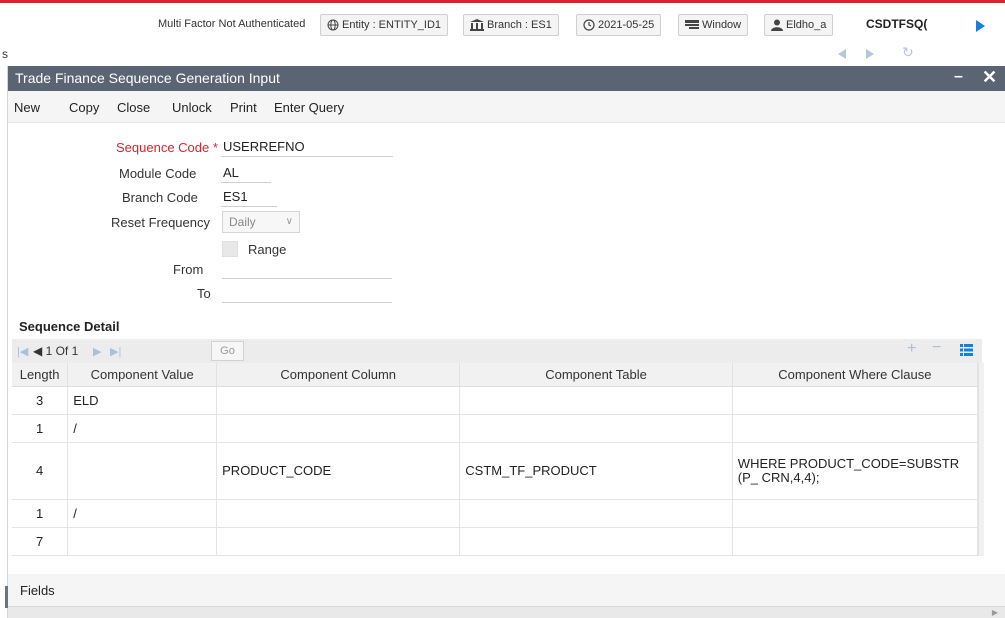 The image size is (1005, 618). Describe the element at coordinates (589, 25) in the screenshot. I see `clock-icon` at that location.